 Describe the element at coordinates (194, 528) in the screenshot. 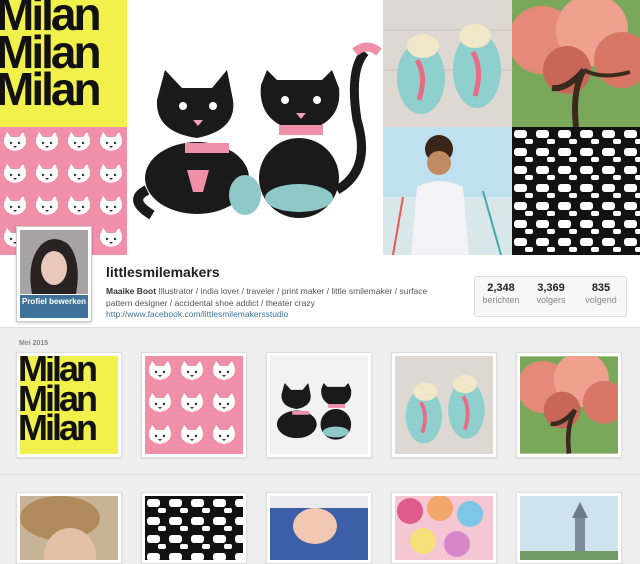

I see `photo-thumb-bricks` at that location.